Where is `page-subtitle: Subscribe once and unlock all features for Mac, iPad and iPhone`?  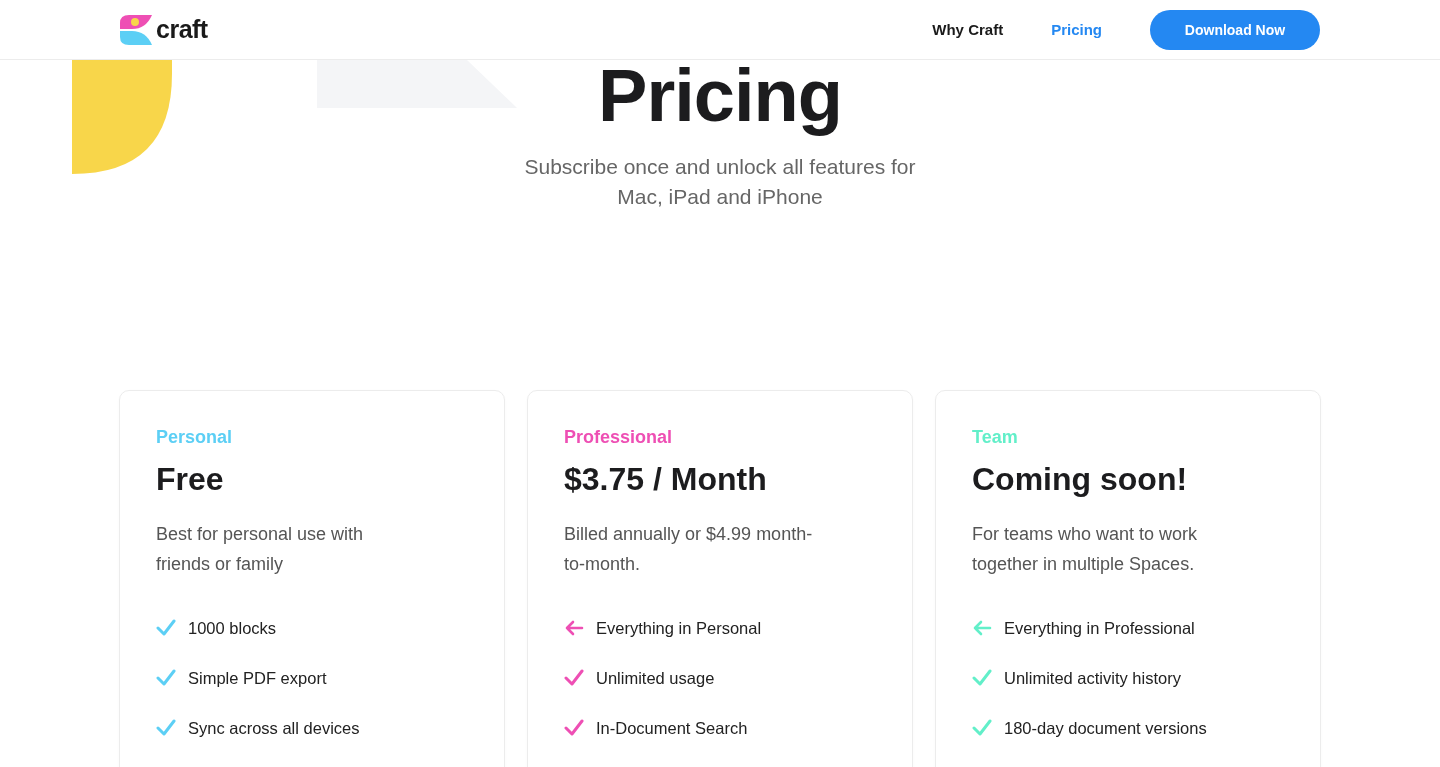 page-subtitle: Subscribe once and unlock all features for Mac, iPad and iPhone is located at coordinates (720, 182).